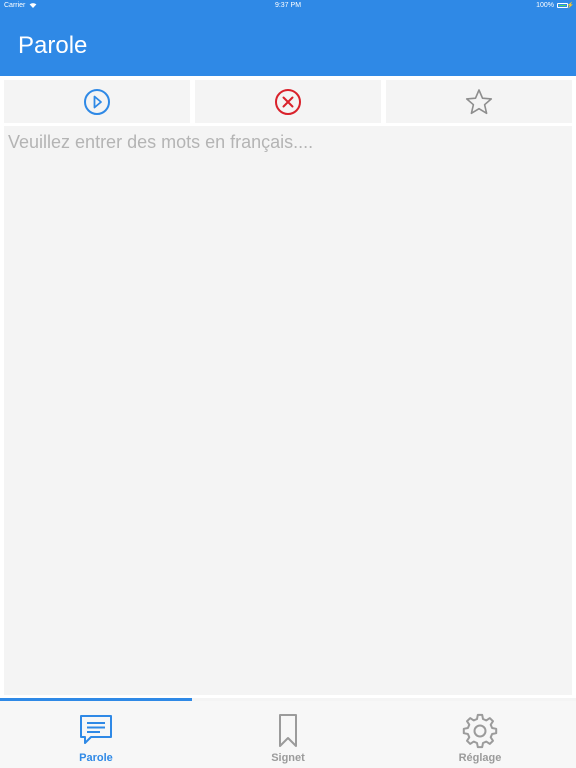  Describe the element at coordinates (480, 731) in the screenshot. I see `gear-icon` at that location.